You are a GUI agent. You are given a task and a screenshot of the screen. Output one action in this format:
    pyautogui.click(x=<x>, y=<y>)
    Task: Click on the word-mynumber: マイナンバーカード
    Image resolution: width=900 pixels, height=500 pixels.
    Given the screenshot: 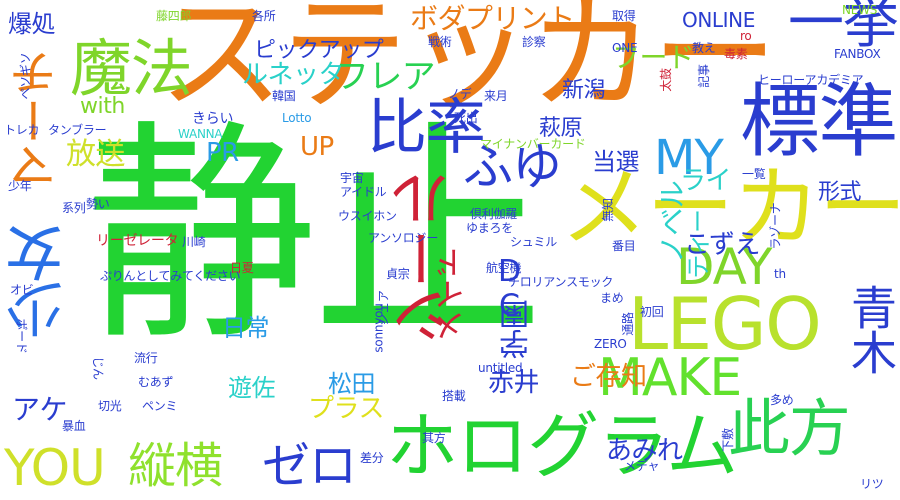 What is the action you would take?
    pyautogui.click(x=533, y=144)
    